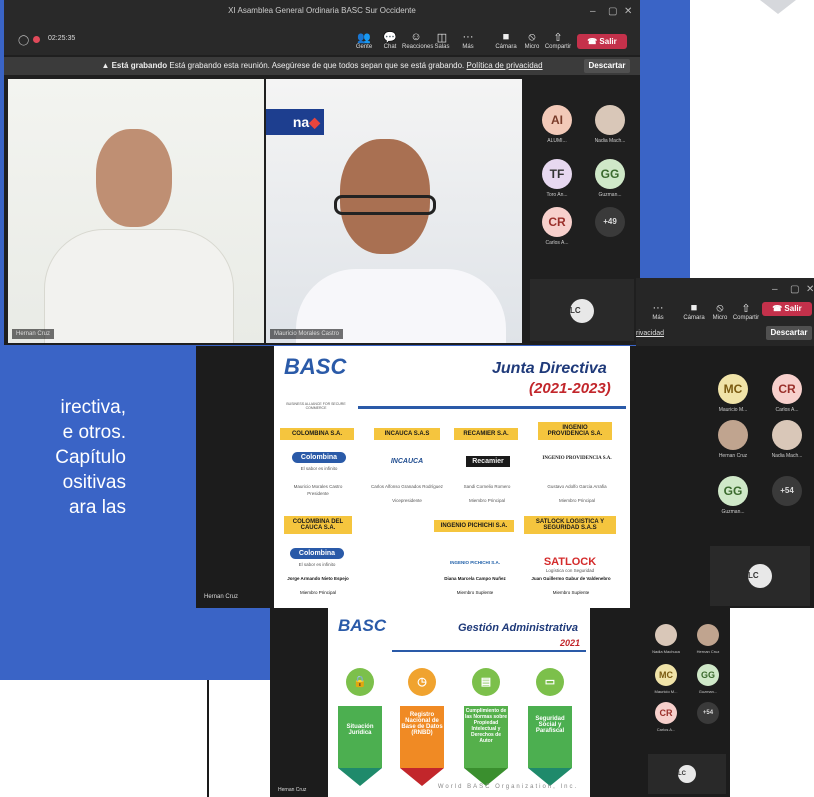  Describe the element at coordinates (694, 308) in the screenshot. I see `camera-icon: ■` at that location.